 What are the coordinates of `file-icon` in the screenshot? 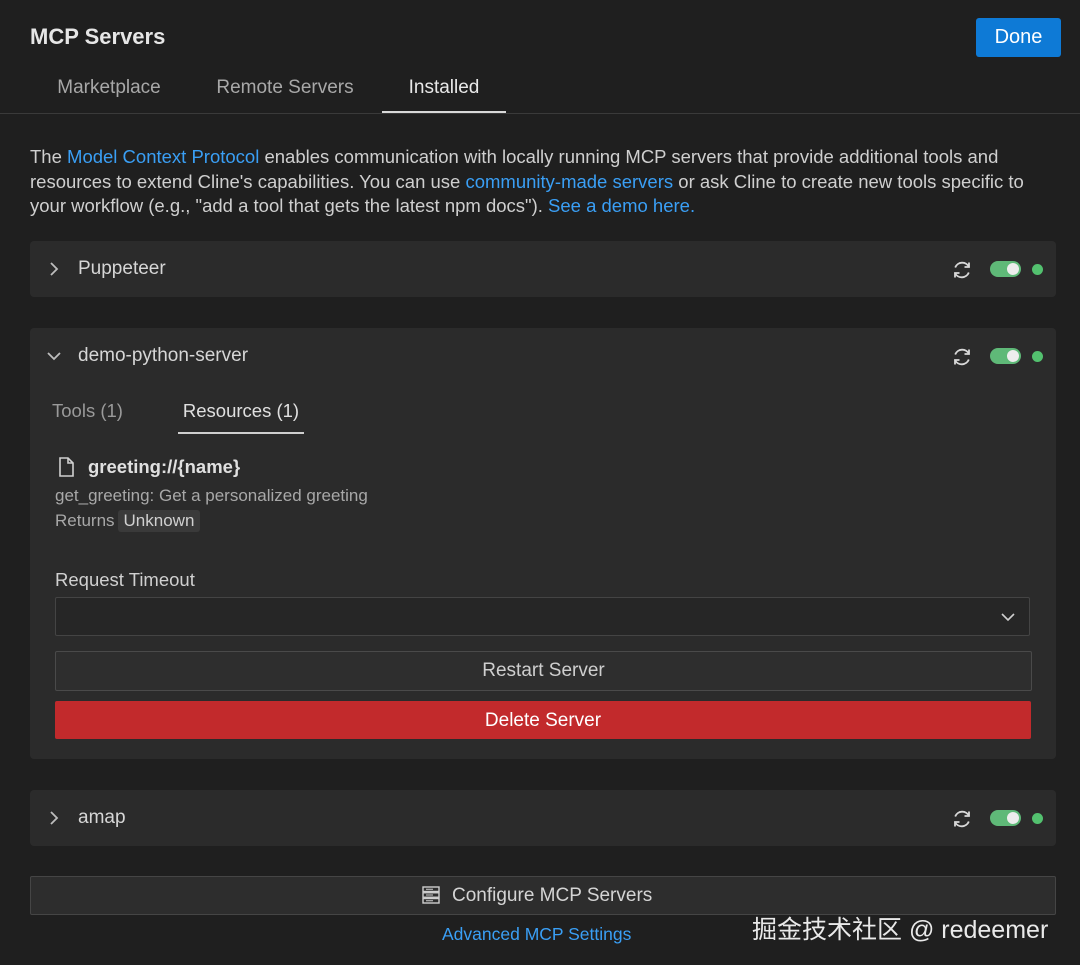 It's located at (66, 467).